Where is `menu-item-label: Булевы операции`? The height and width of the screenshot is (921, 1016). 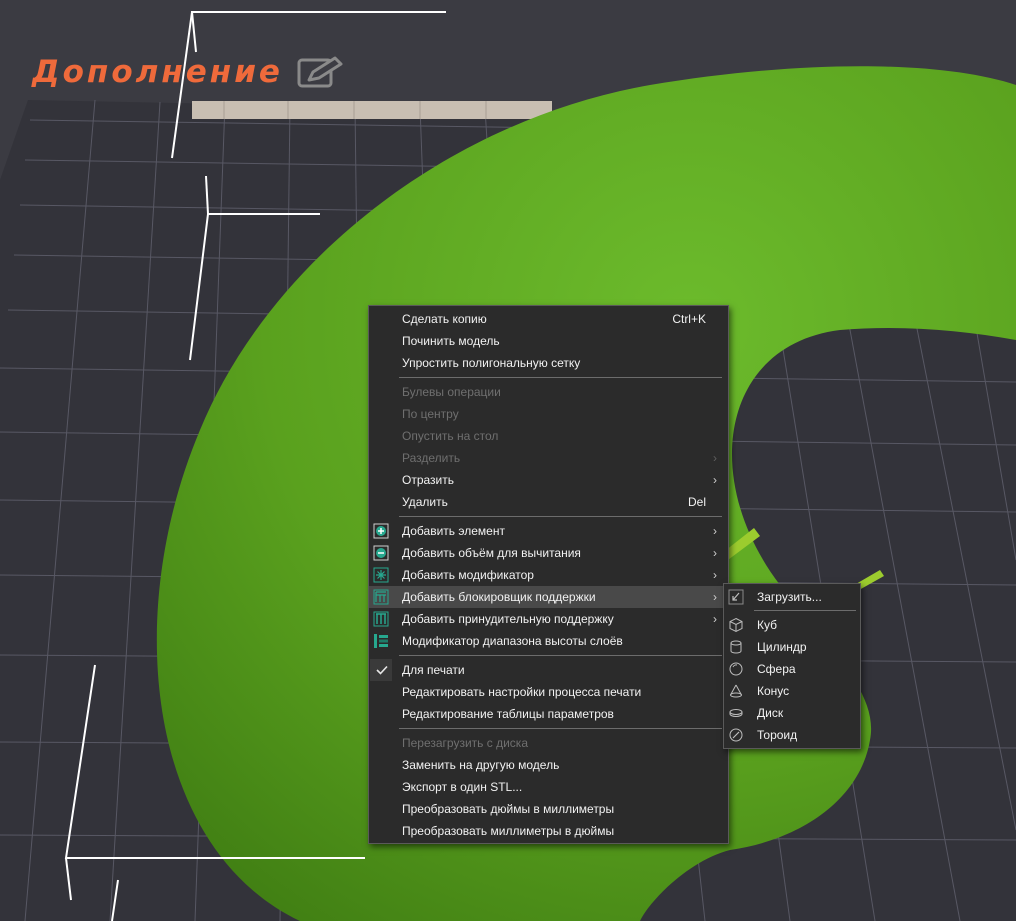 menu-item-label: Булевы операции is located at coordinates (451, 392).